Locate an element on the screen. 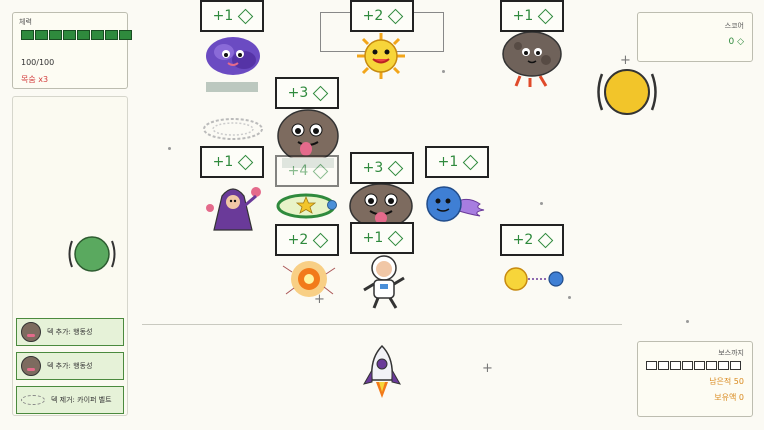 This screenshot has height=430, width=764. deck-card-label: 덱 제거: 카이퍼 벨트 is located at coordinates (81, 400).